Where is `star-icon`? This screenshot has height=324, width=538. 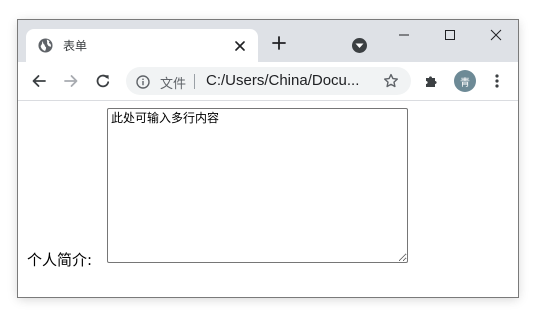 star-icon is located at coordinates (391, 81).